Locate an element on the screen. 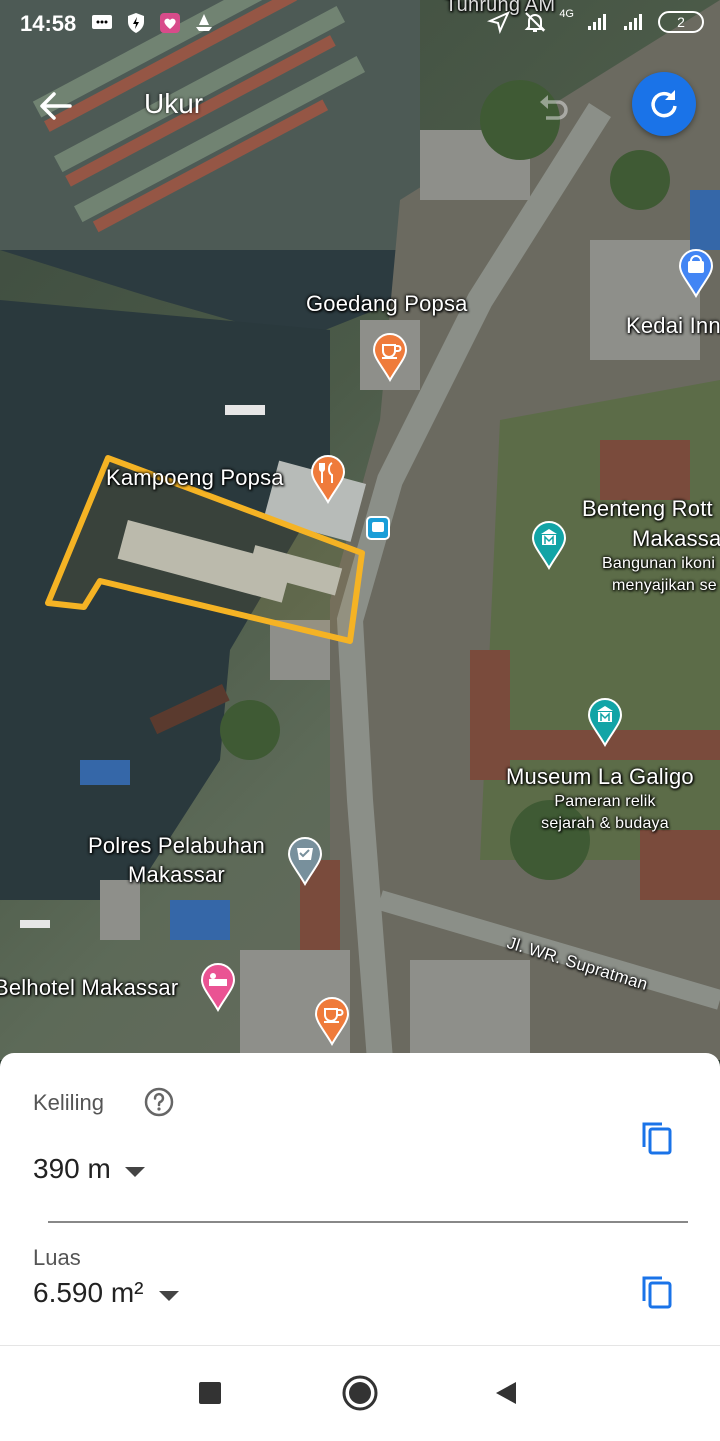  police-pin-icon is located at coordinates (305, 861).